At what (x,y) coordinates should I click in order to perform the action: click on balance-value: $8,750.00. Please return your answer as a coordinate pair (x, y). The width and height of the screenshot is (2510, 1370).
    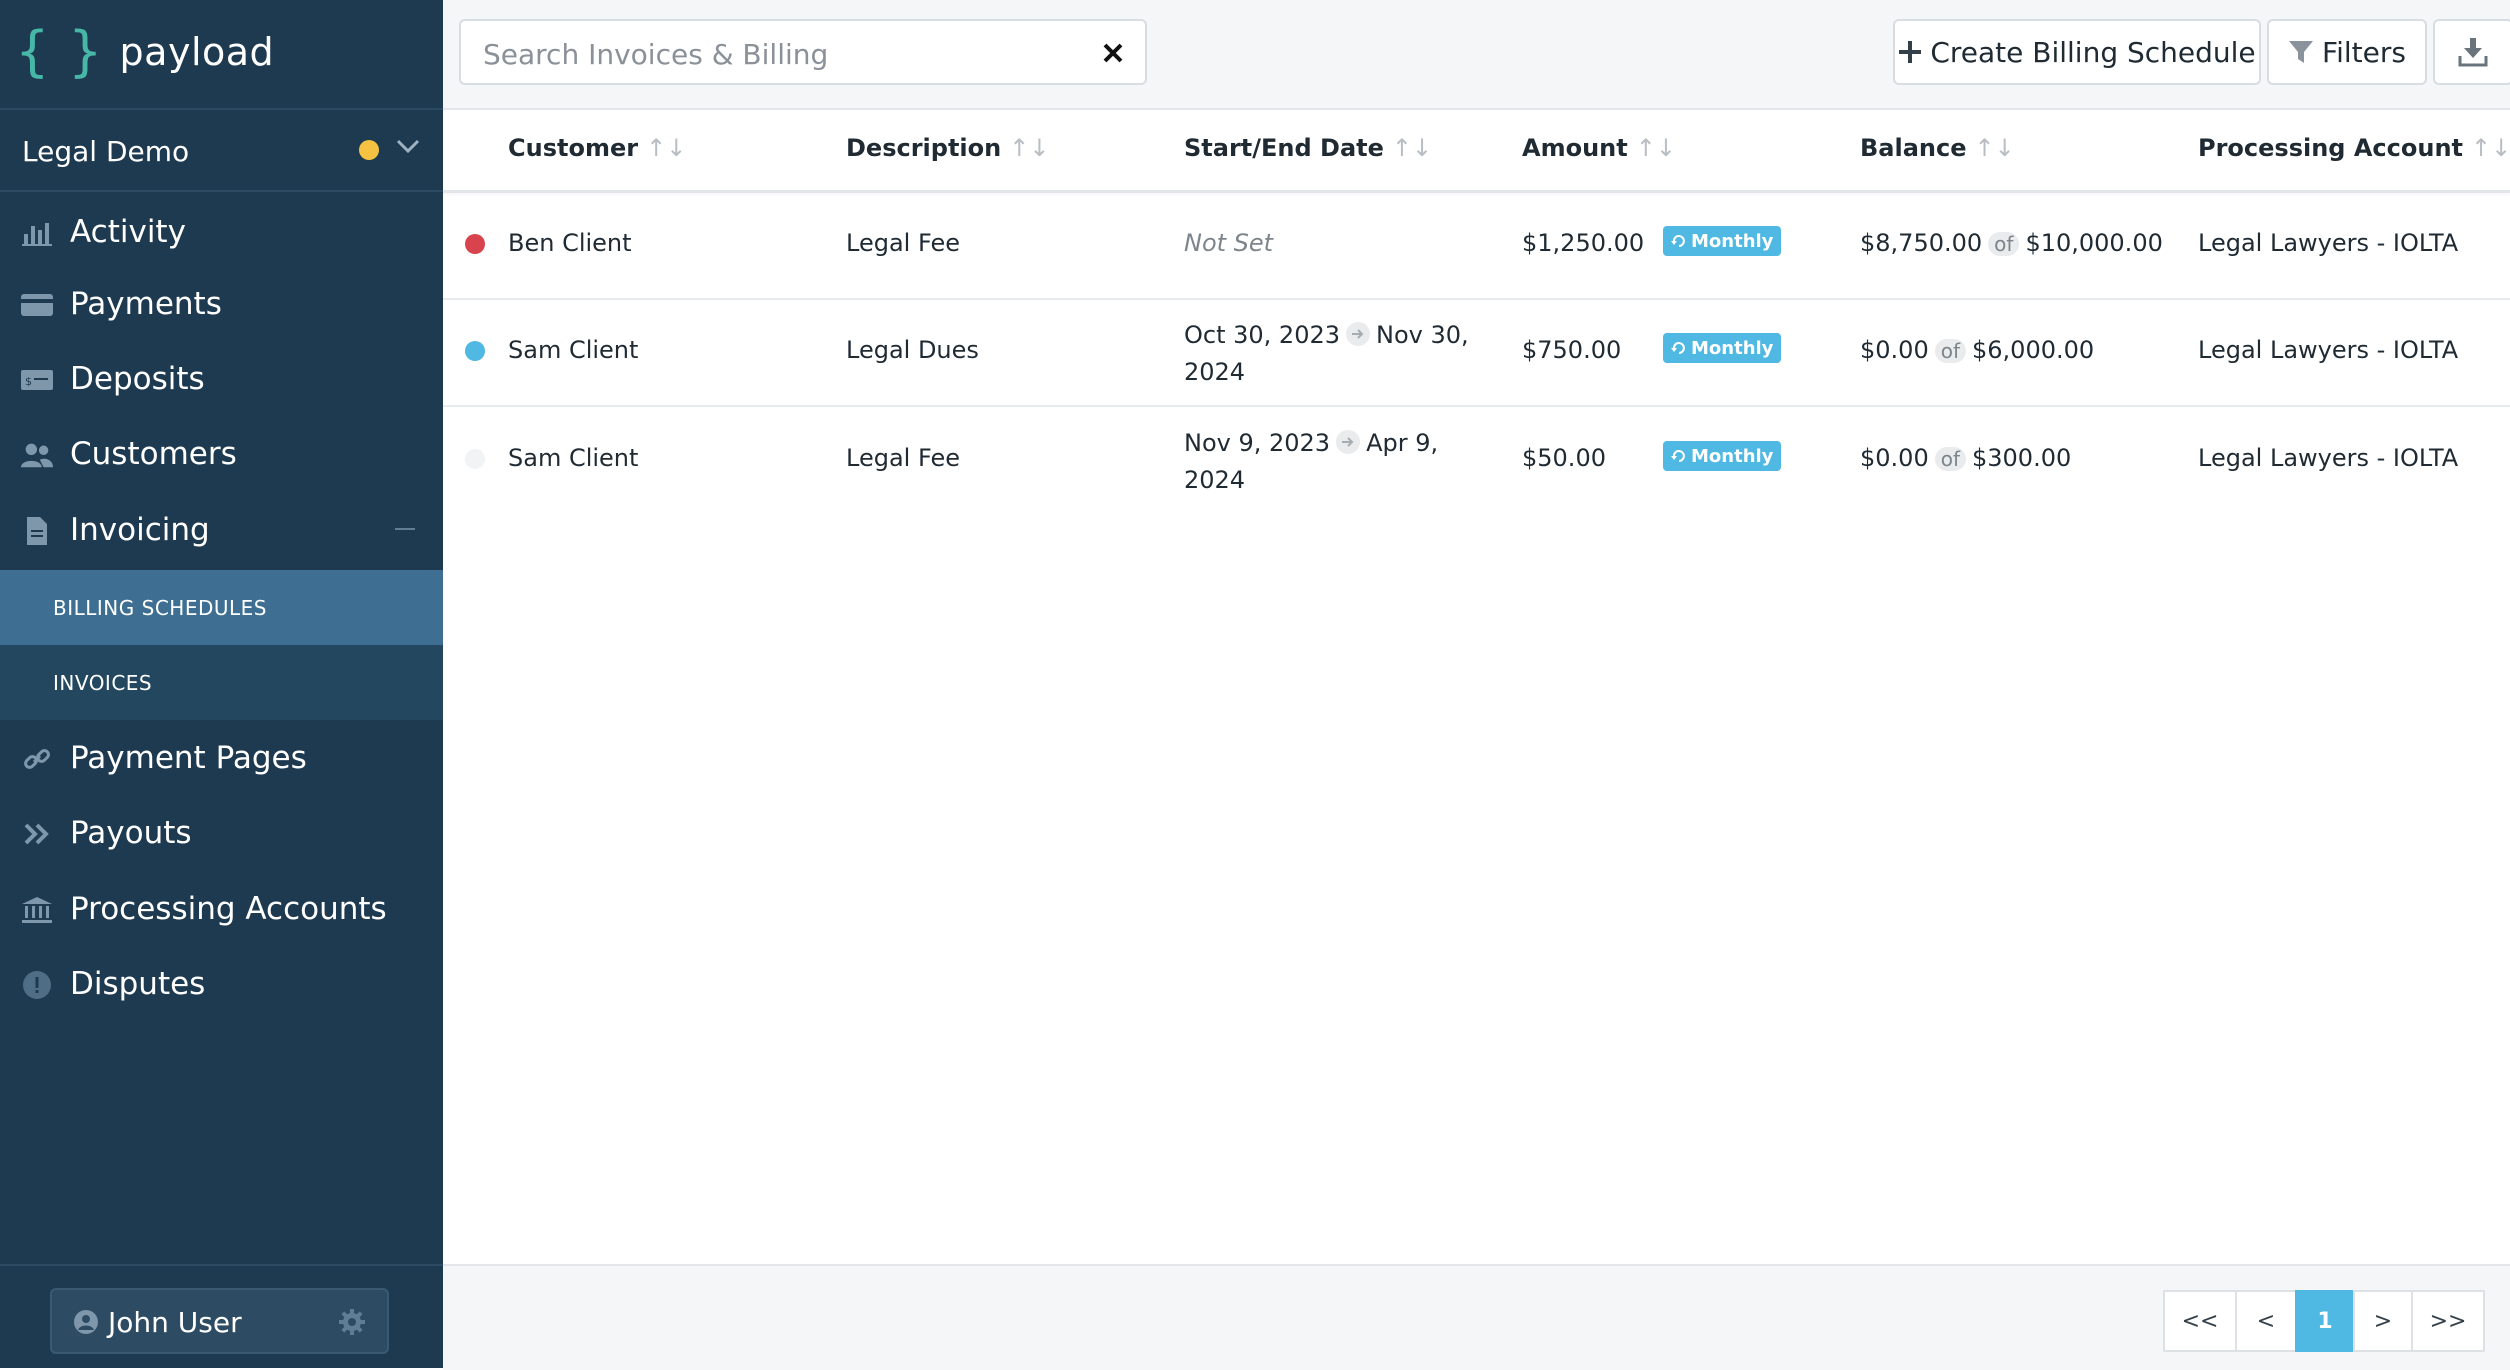
    Looking at the image, I should click on (1921, 243).